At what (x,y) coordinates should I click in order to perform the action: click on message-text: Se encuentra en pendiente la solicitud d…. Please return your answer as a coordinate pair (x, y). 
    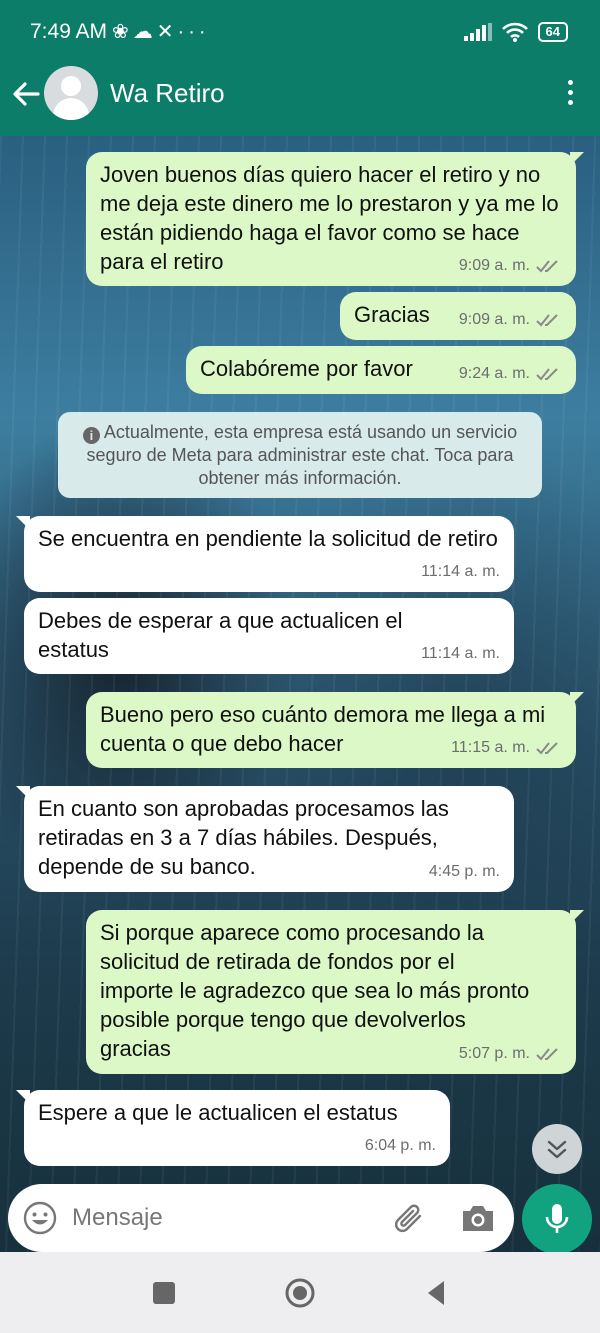
    Looking at the image, I should click on (268, 538).